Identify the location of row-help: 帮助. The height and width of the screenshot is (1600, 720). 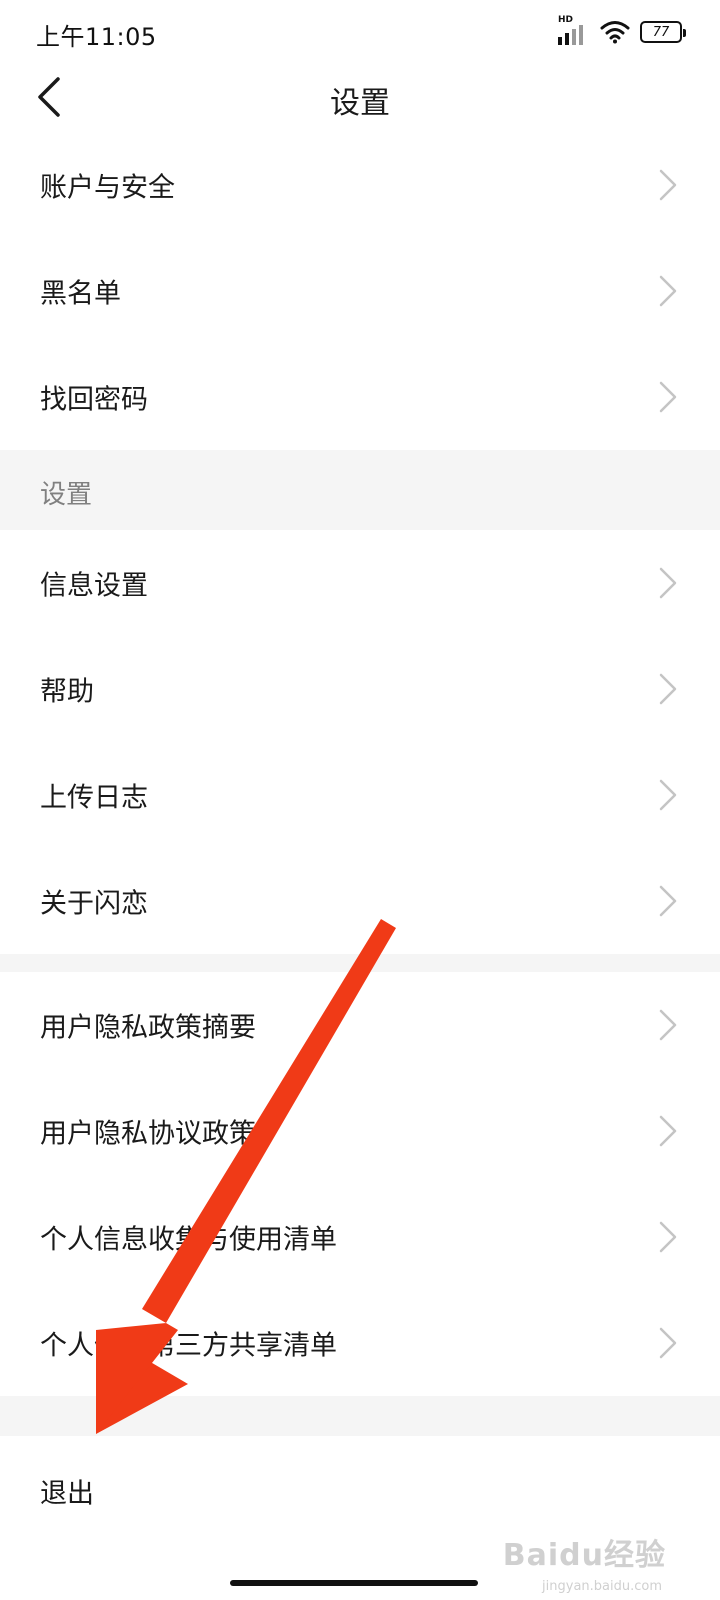
(360, 689).